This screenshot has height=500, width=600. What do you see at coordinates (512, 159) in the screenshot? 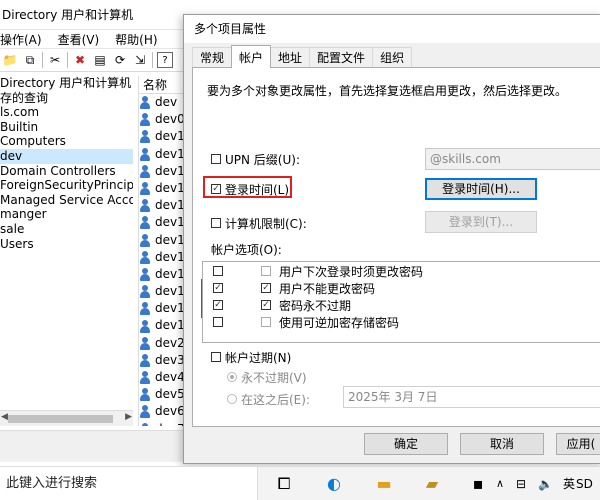
I see `upn-suffix-field: @skills.com` at bounding box center [512, 159].